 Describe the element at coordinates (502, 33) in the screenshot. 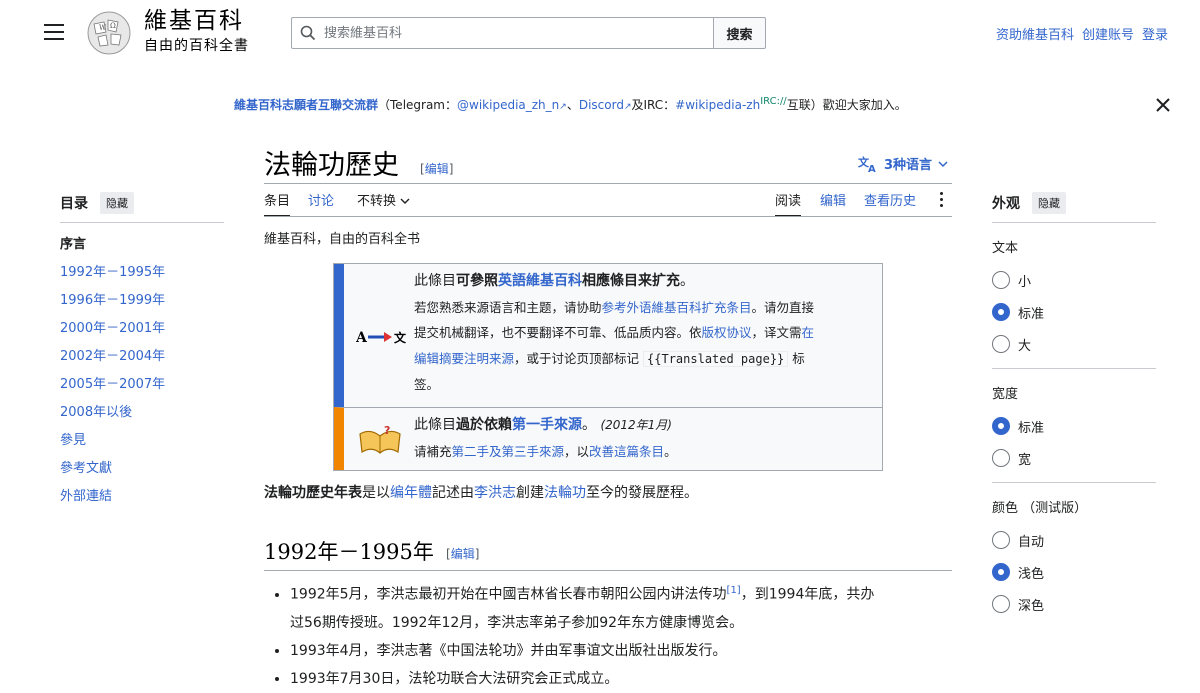

I see `search-input` at that location.